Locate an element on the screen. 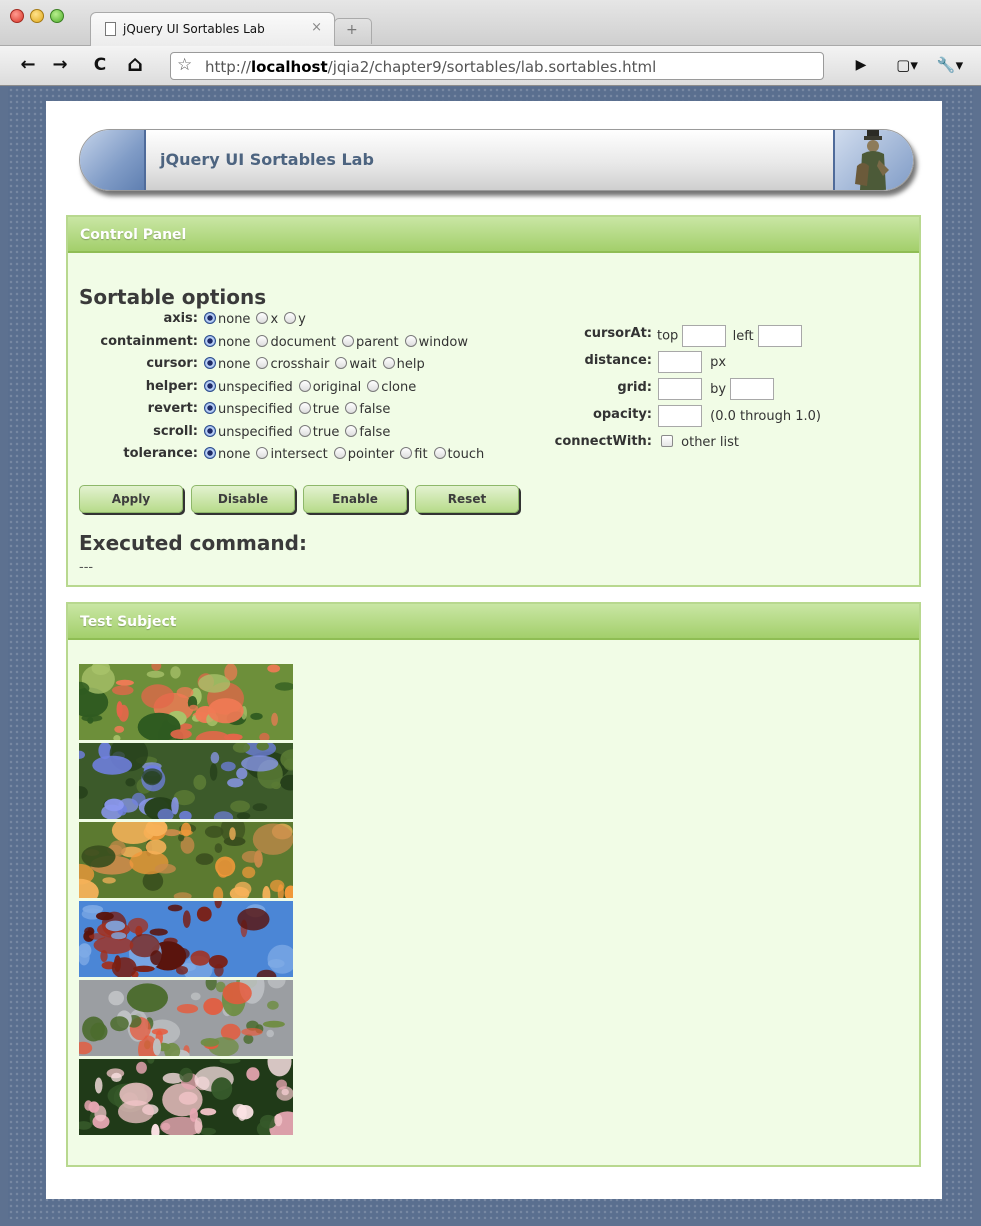  page-menu-icon: ▢▾ is located at coordinates (907, 65).